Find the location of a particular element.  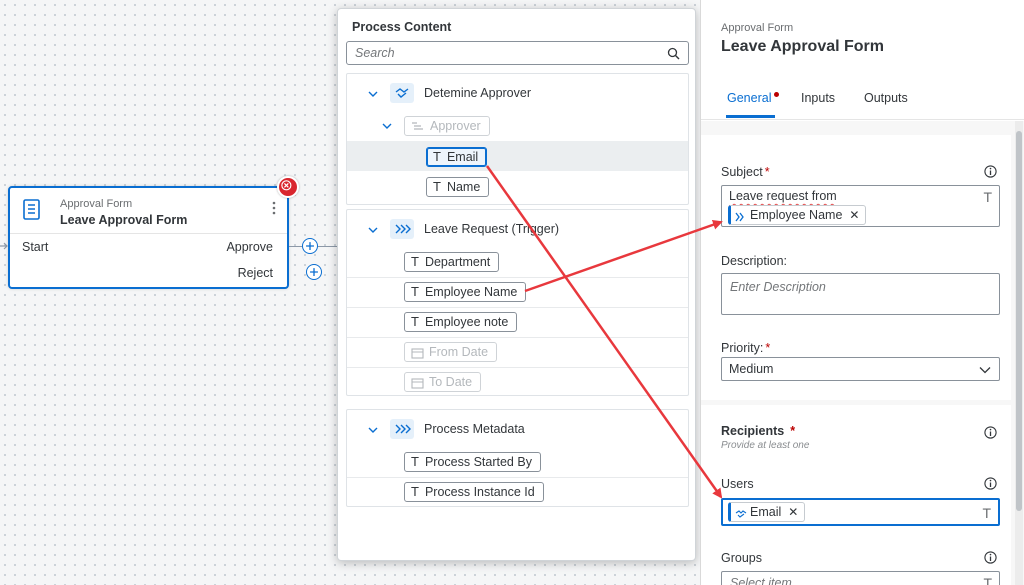

calendar-icon is located at coordinates (417, 383).